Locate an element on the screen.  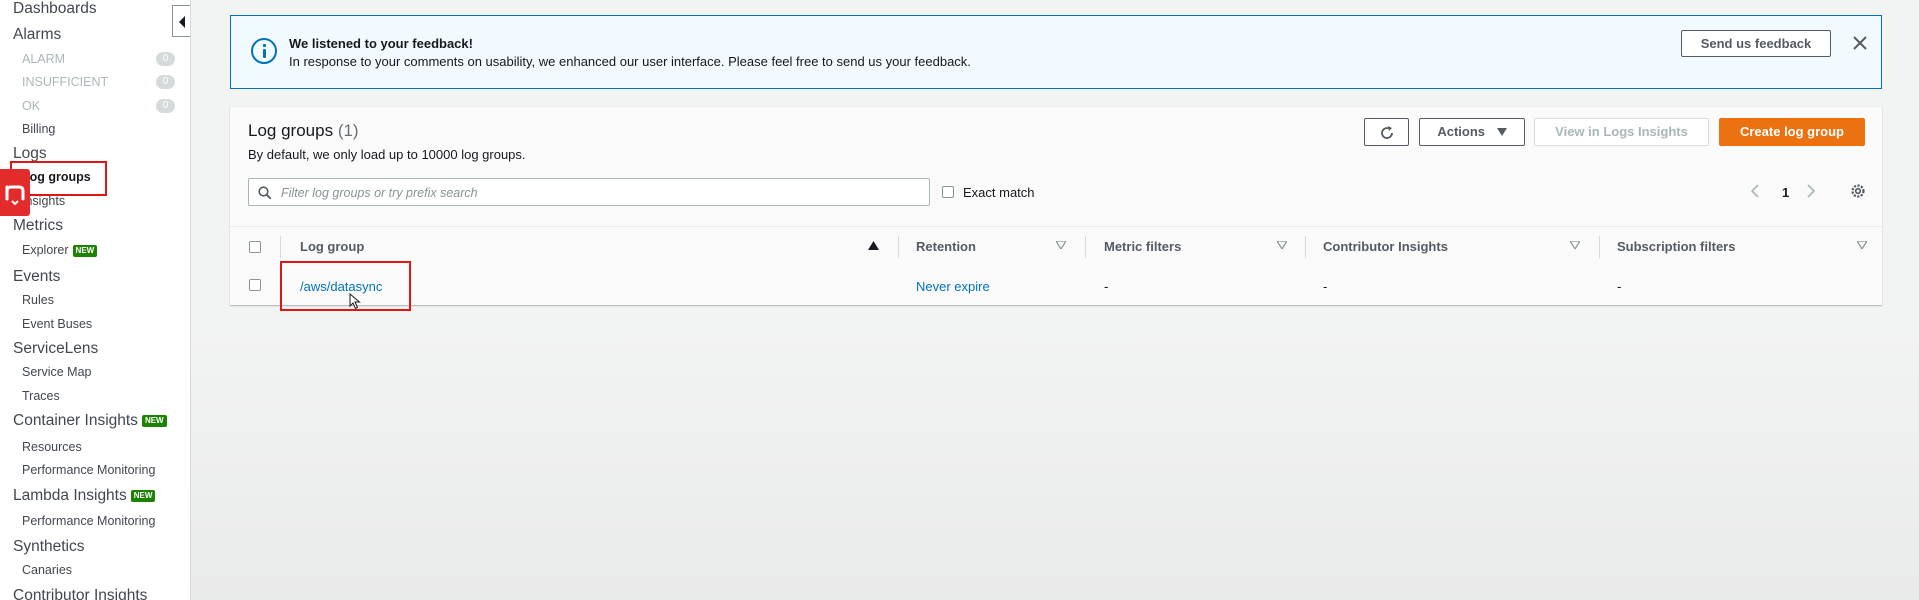
gear-icon is located at coordinates (1858, 191).